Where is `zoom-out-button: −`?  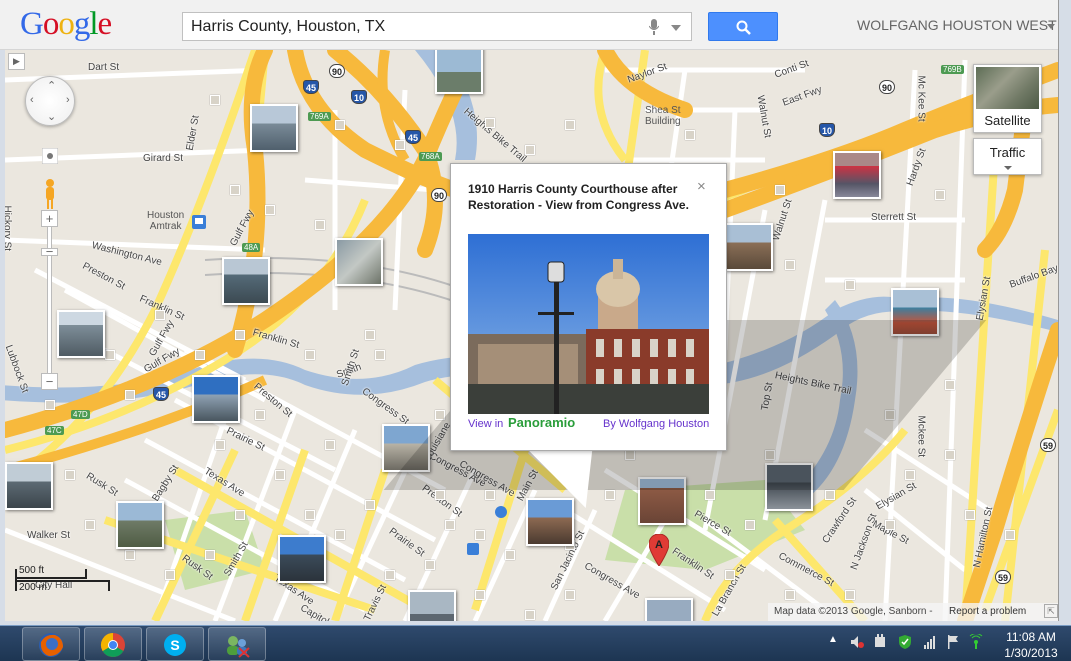 zoom-out-button: − is located at coordinates (49, 381).